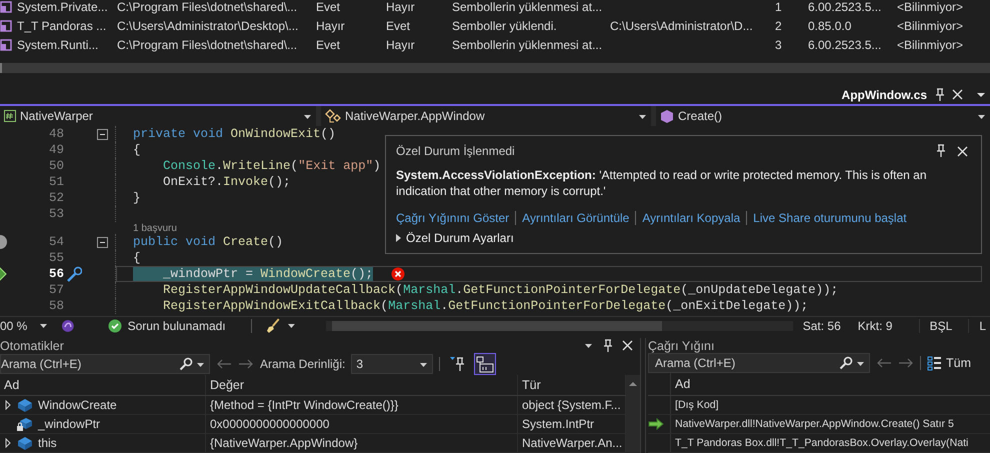  Describe the element at coordinates (284, 443) in the screenshot. I see `variable-value: {NativeWarper.AppWindow}` at that location.